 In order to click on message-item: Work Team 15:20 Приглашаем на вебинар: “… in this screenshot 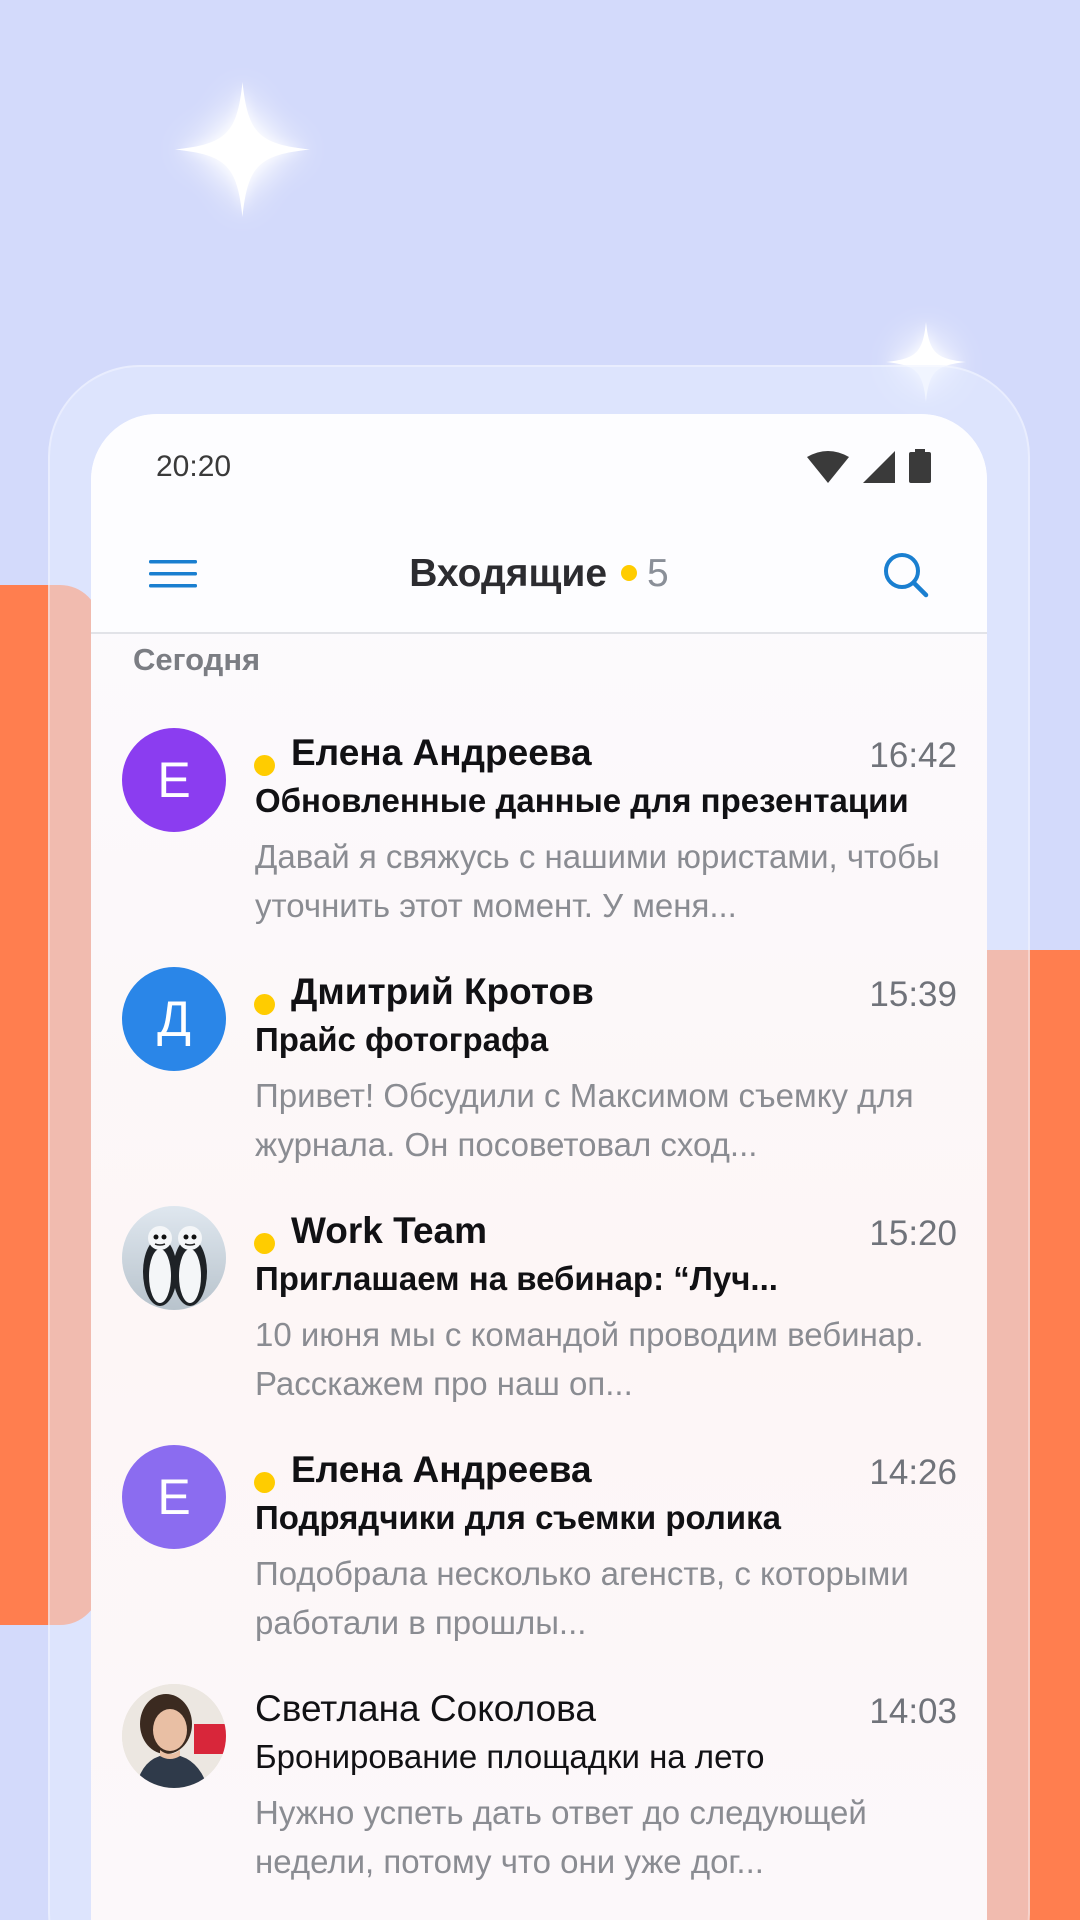, I will do `click(539, 1301)`.